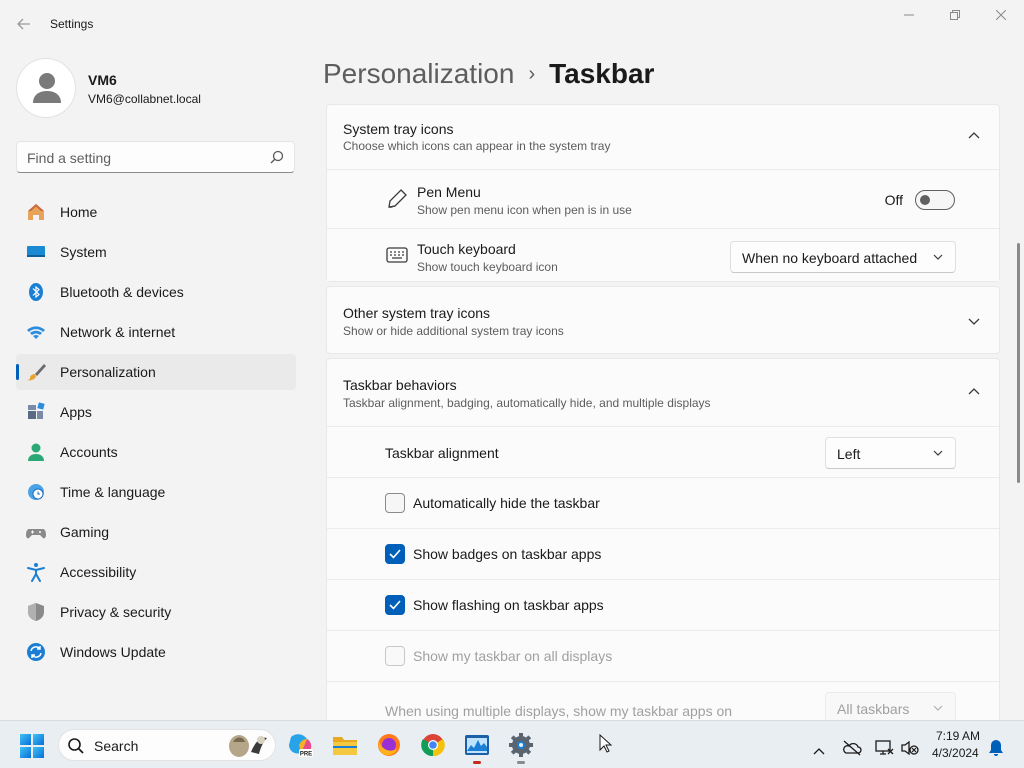  I want to click on volume-muted-icon, so click(910, 748).